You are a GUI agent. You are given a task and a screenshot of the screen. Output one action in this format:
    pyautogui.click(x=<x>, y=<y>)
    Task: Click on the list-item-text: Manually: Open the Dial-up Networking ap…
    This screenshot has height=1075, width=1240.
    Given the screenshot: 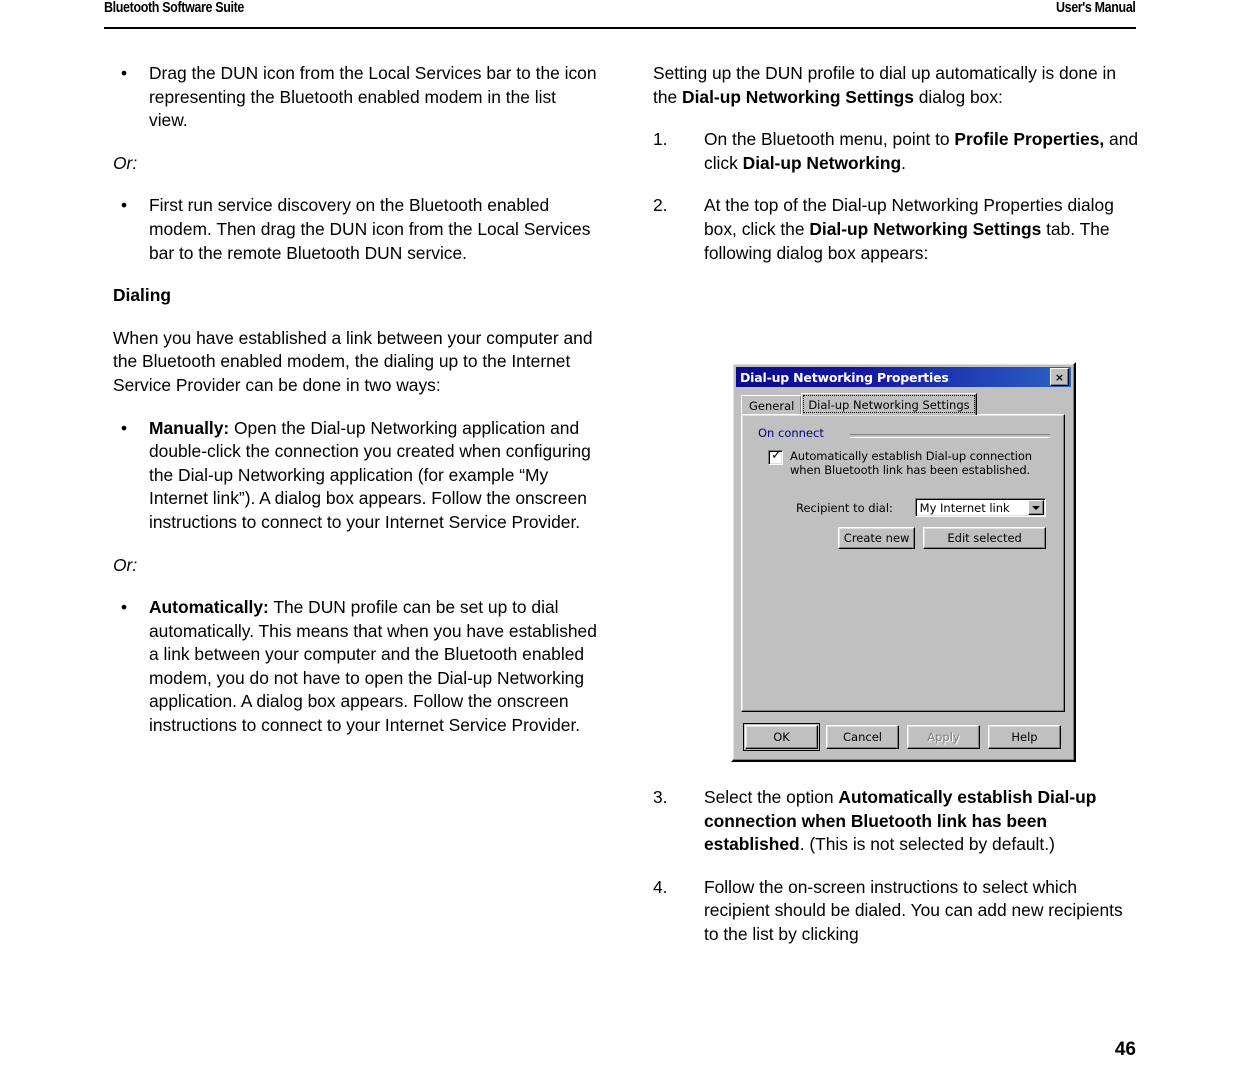 What is the action you would take?
    pyautogui.click(x=370, y=475)
    